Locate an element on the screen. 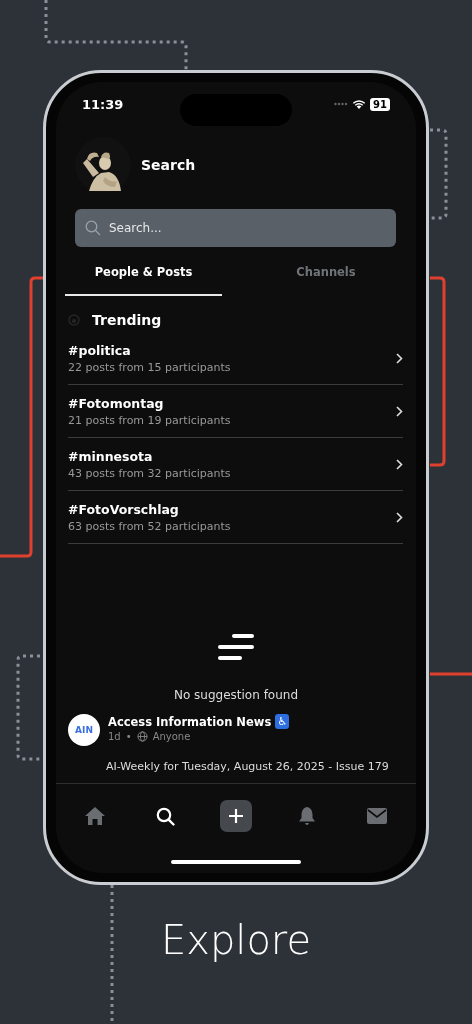  signal-icon is located at coordinates (341, 104).